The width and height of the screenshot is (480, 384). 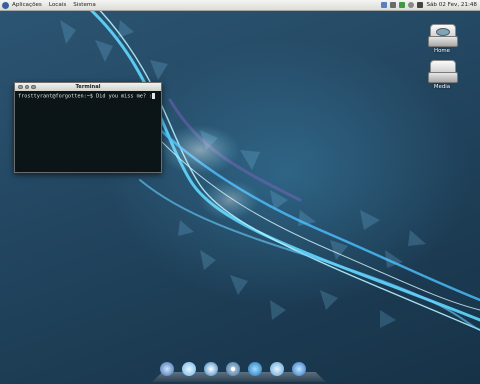 I want to click on pidgin-icon, so click(x=402, y=5).